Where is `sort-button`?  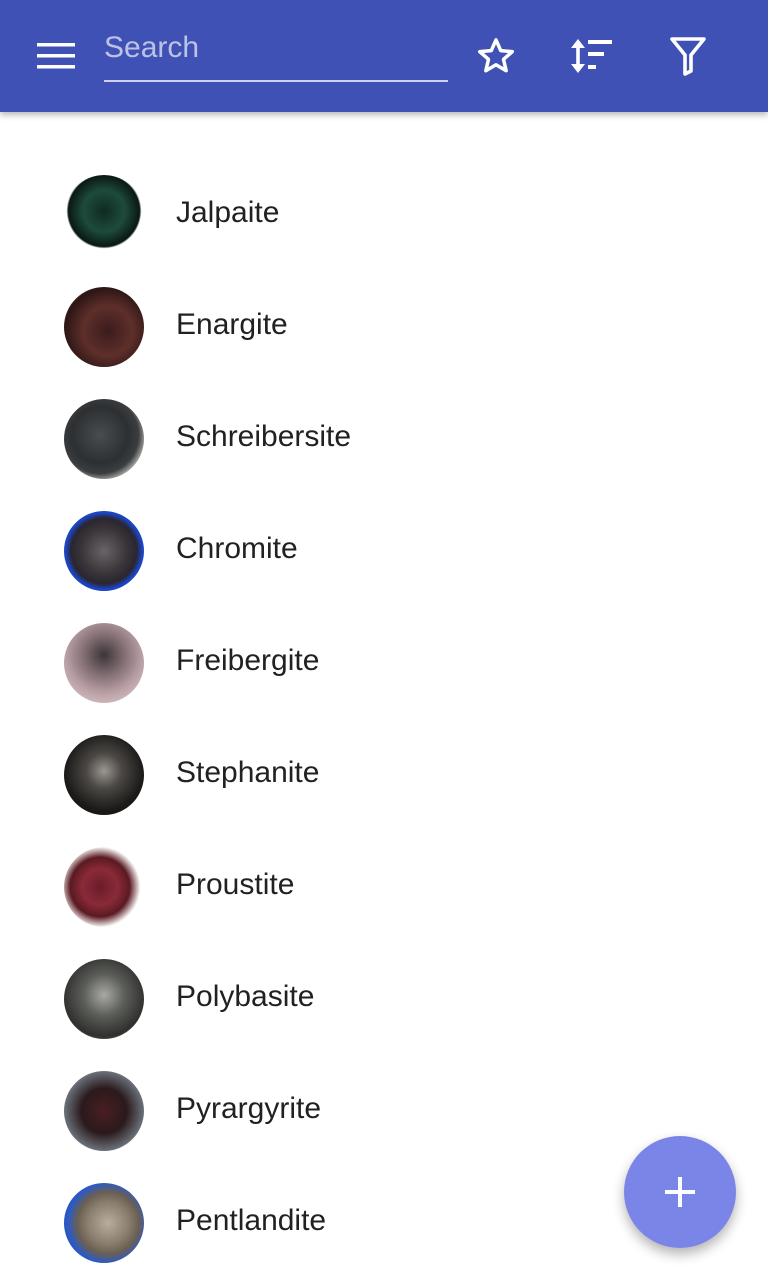 sort-button is located at coordinates (591, 56).